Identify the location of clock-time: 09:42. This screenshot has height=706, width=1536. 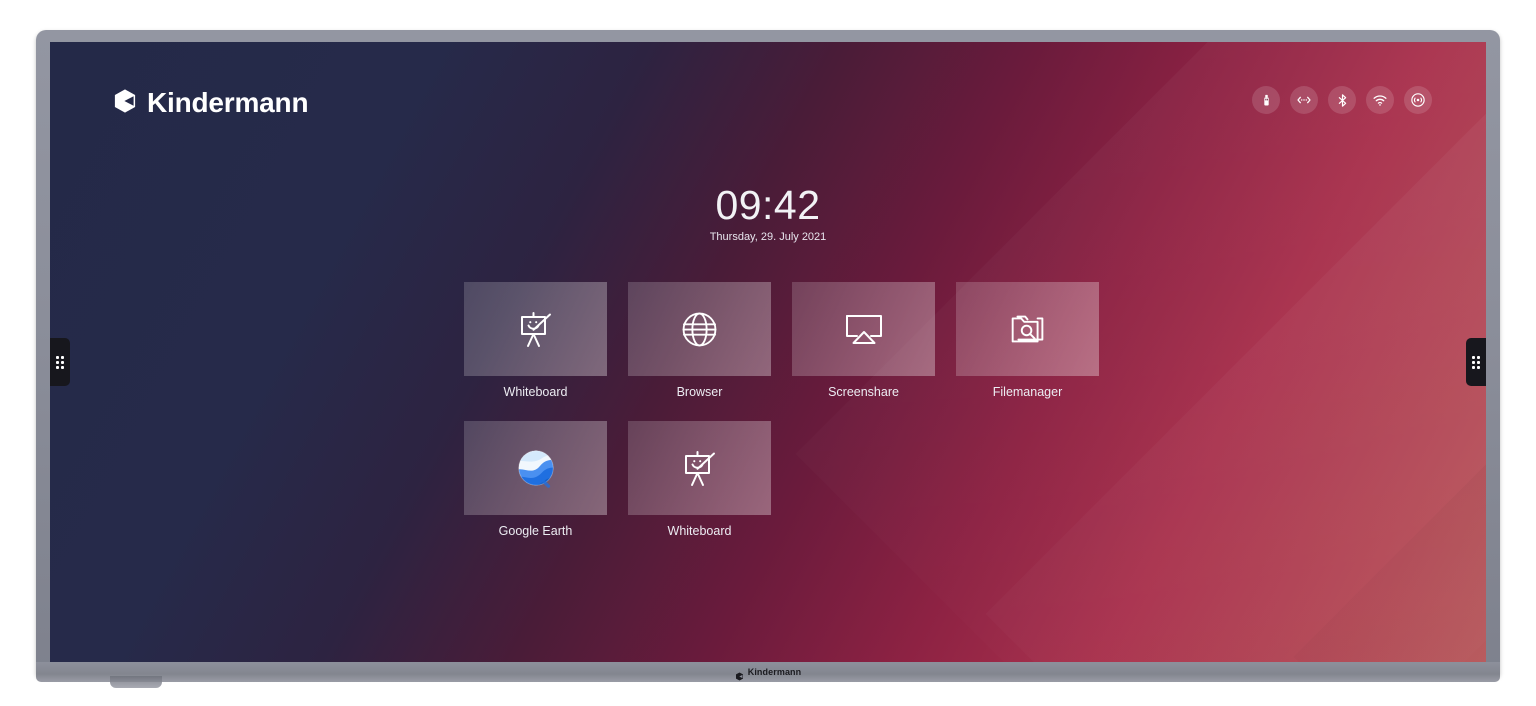
(768, 205).